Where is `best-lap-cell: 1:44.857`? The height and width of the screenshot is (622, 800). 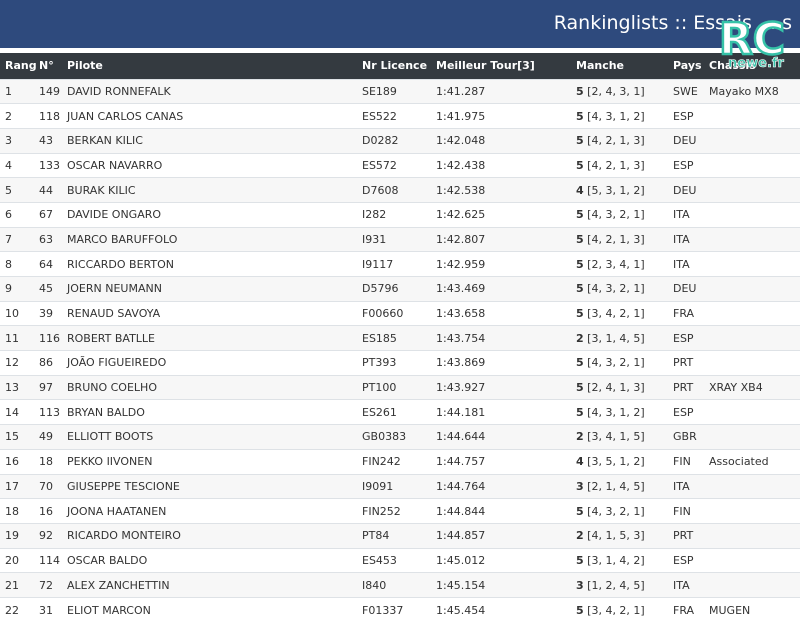
best-lap-cell: 1:44.857 is located at coordinates (461, 536).